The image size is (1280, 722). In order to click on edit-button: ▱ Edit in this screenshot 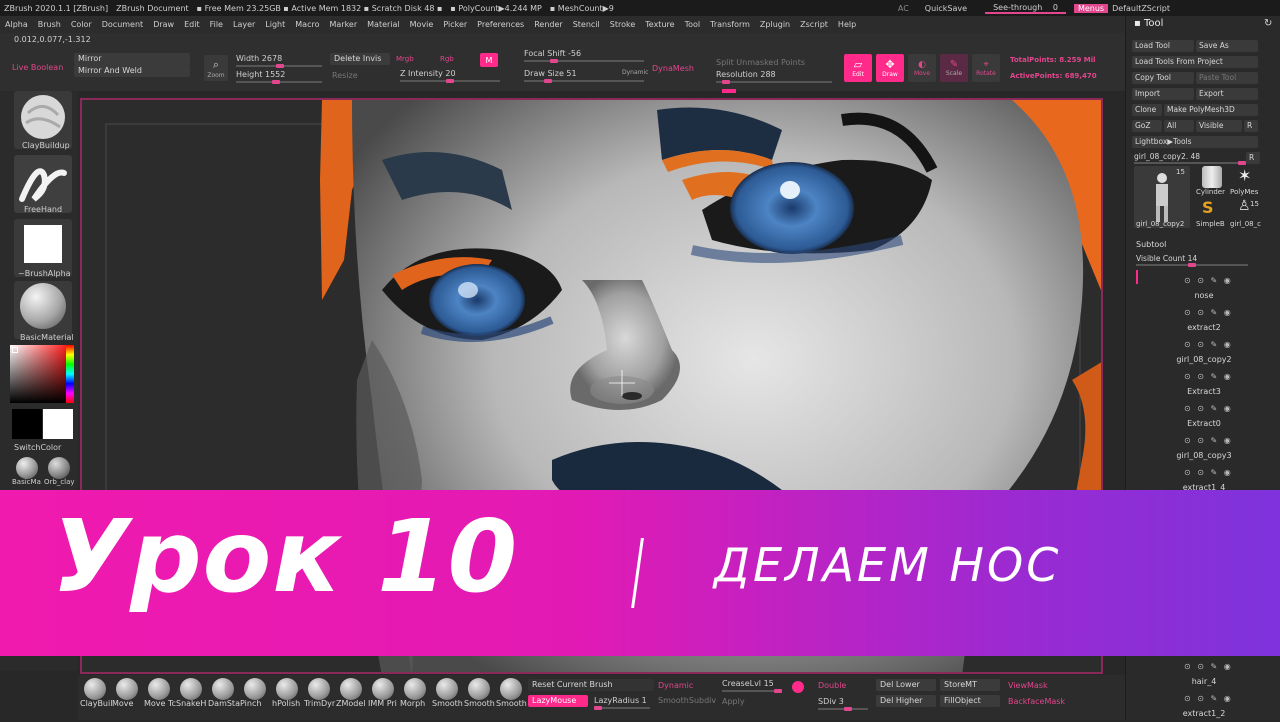, I will do `click(858, 68)`.